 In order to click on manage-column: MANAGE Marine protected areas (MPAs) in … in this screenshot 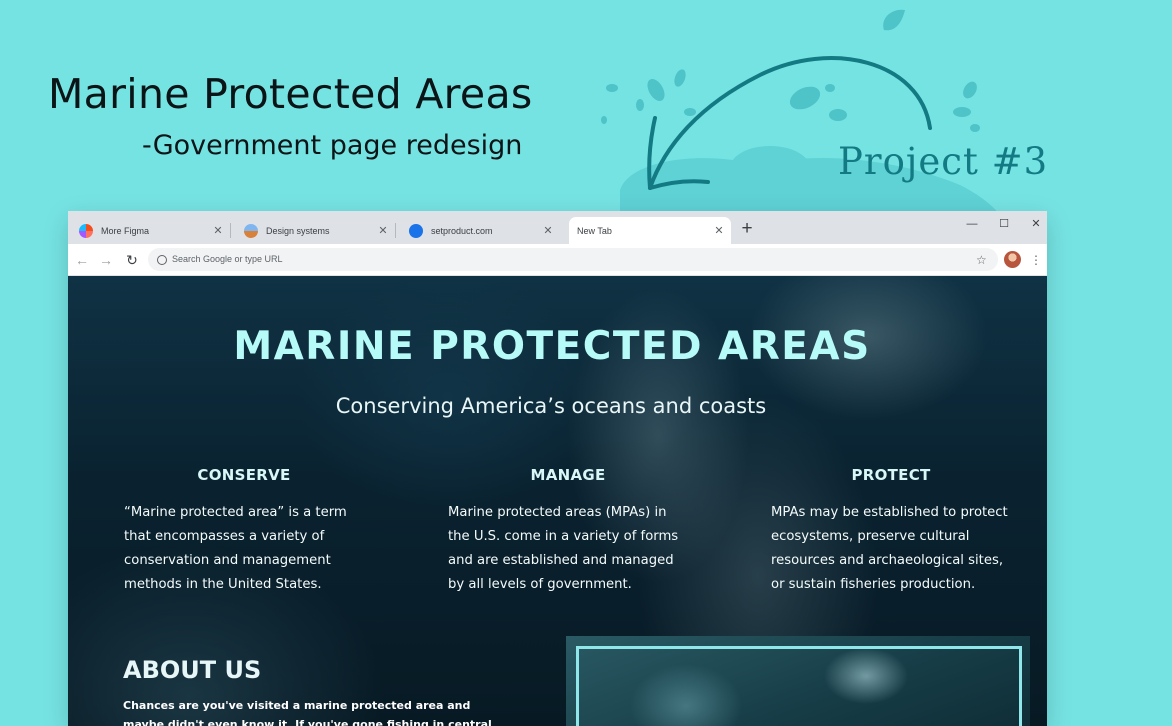, I will do `click(568, 531)`.